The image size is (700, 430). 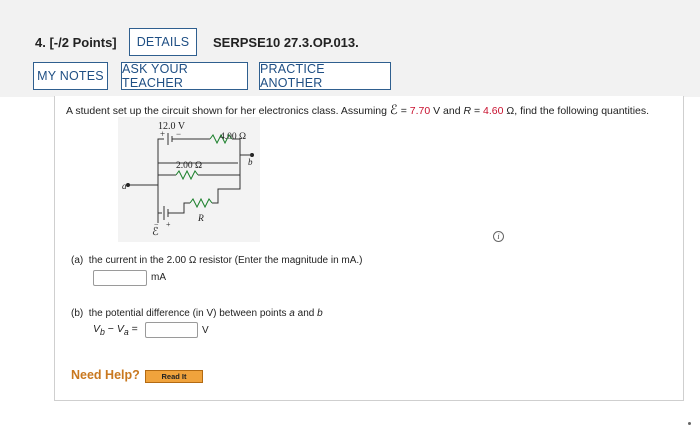 I want to click on decorative-dot, so click(x=689, y=423).